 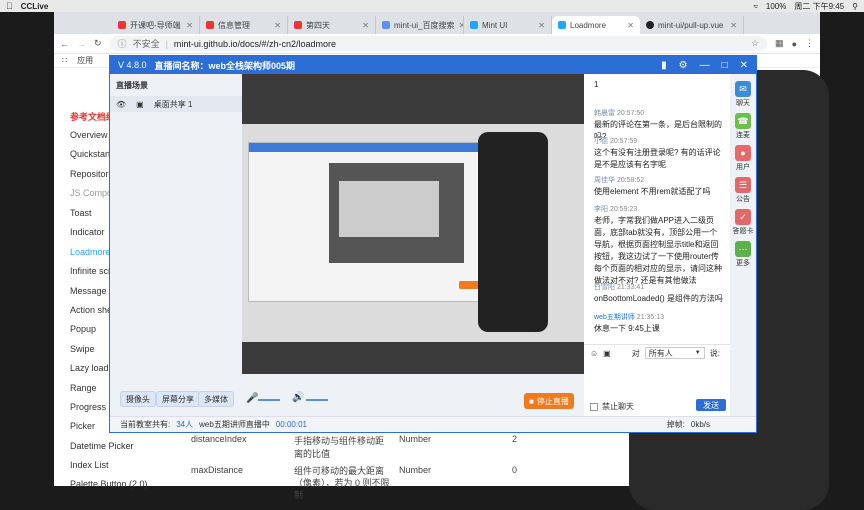 What do you see at coordinates (217, 470) in the screenshot?
I see `table-cell: maxDistance` at bounding box center [217, 470].